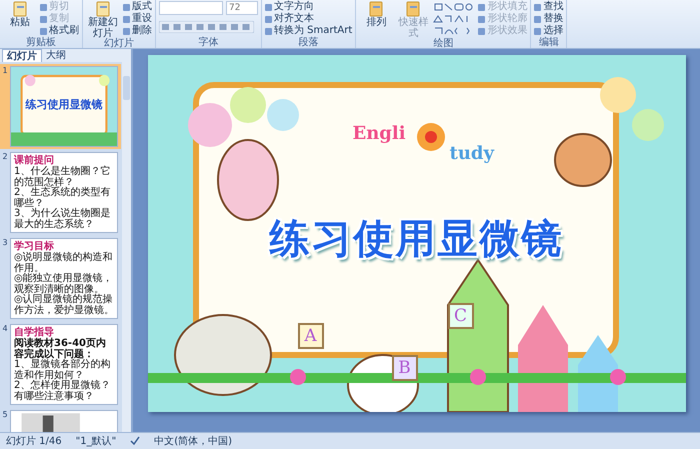  Describe the element at coordinates (242, 8) in the screenshot. I see `font-size-field: 72` at that location.